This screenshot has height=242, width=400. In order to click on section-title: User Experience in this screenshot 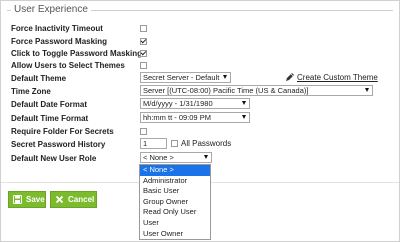, I will do `click(51, 9)`.